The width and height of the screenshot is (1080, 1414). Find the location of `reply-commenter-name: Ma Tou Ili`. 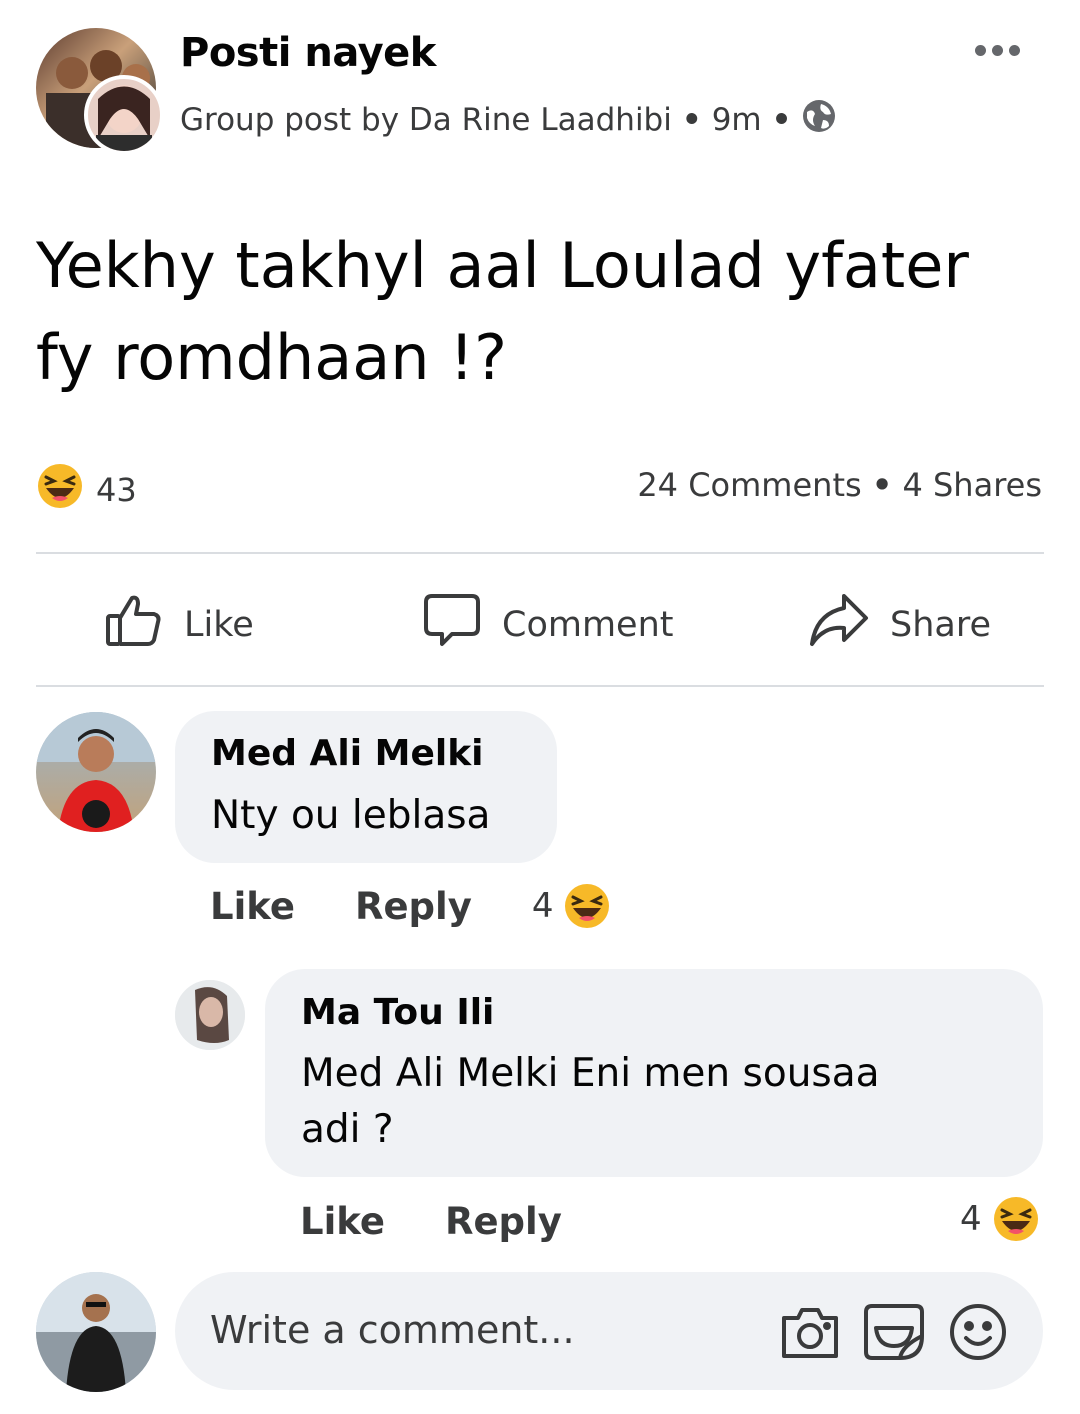

reply-commenter-name: Ma Tou Ili is located at coordinates (397, 1012).